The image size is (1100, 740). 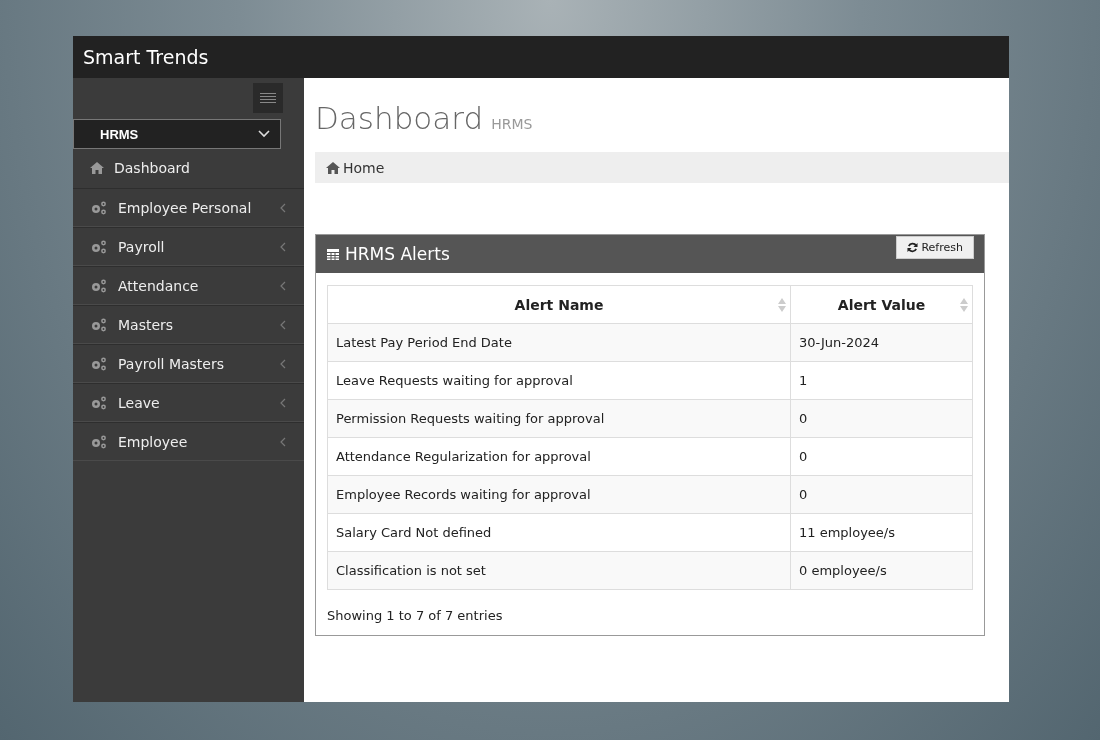 I want to click on refresh-button: Refresh, so click(x=935, y=247).